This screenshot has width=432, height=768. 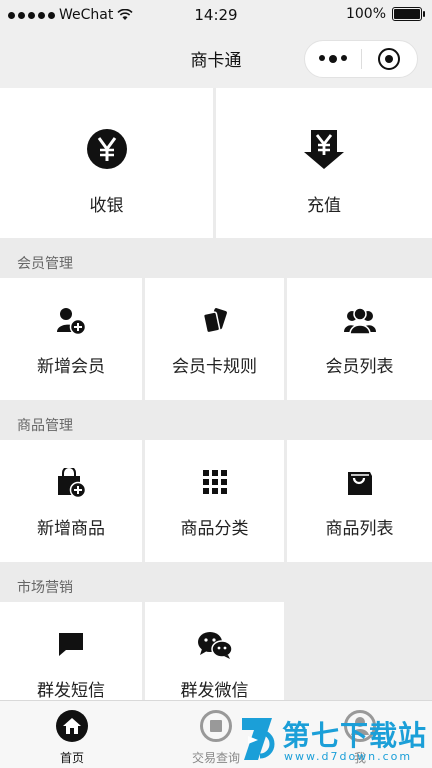 What do you see at coordinates (45, 426) in the screenshot?
I see `section-title-goods: 商品管理` at bounding box center [45, 426].